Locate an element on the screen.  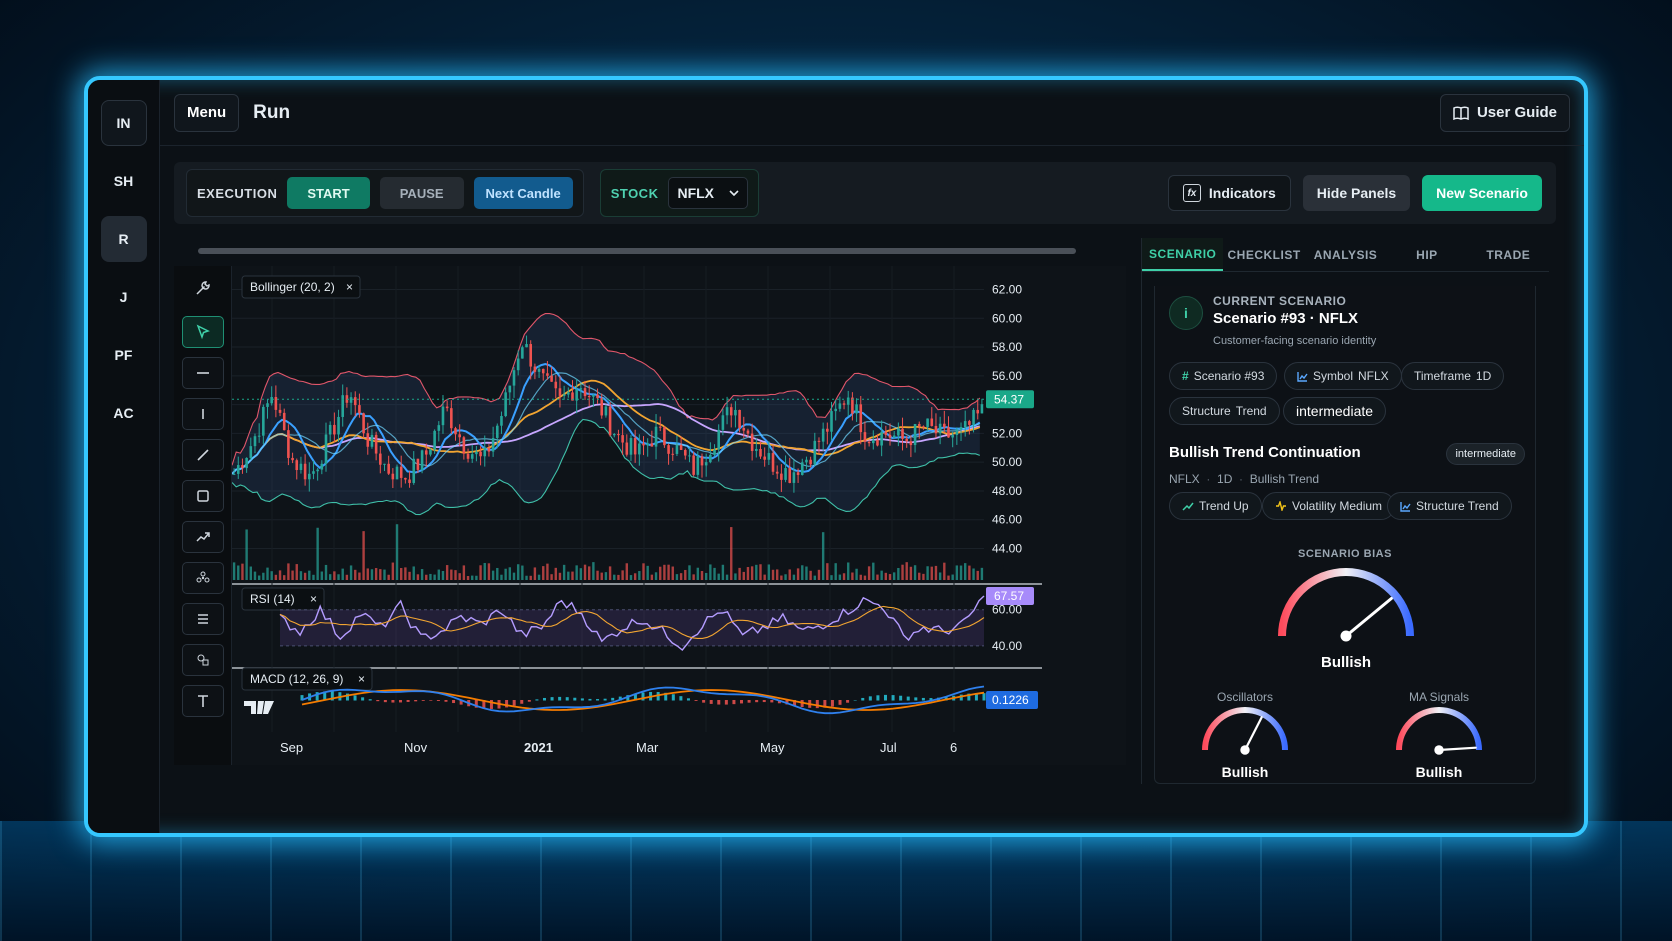
chart-icon is located at coordinates (1405, 506).